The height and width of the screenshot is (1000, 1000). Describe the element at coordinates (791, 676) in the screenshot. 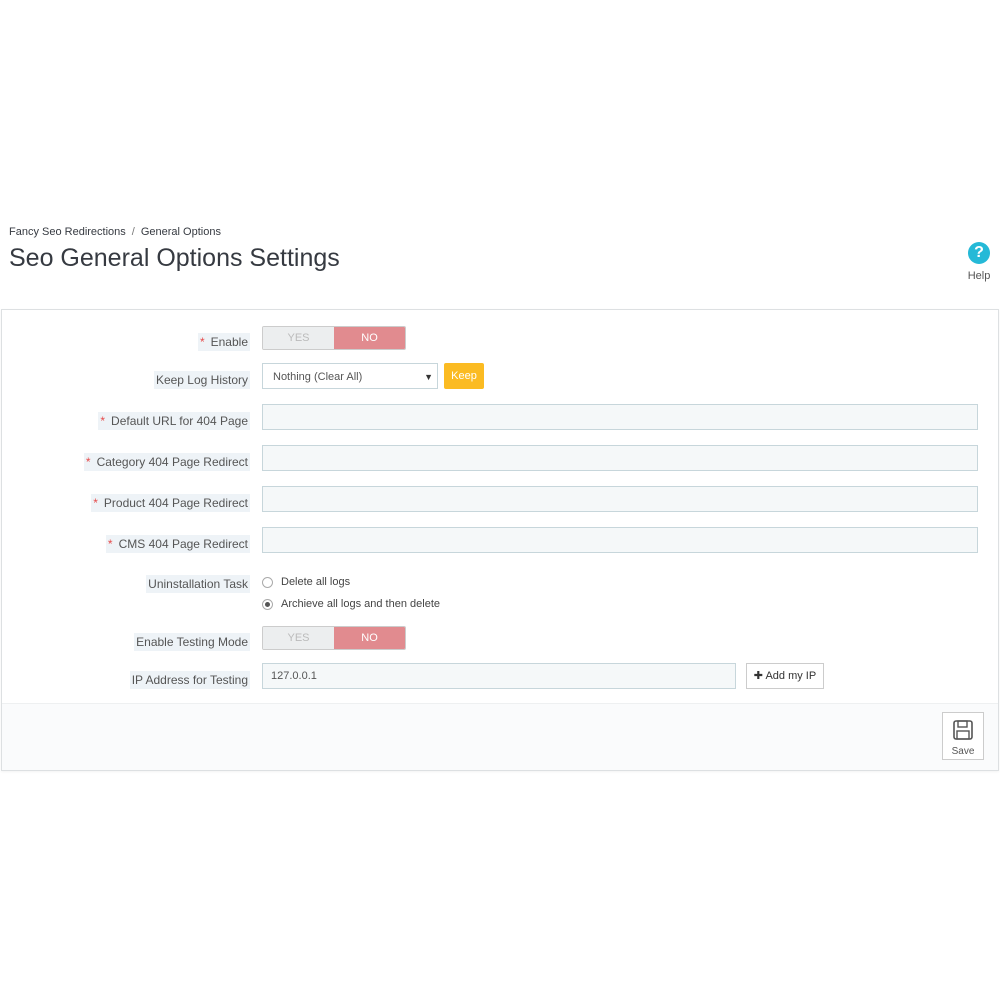

I see `add-my-ip-label: Add my IP` at that location.